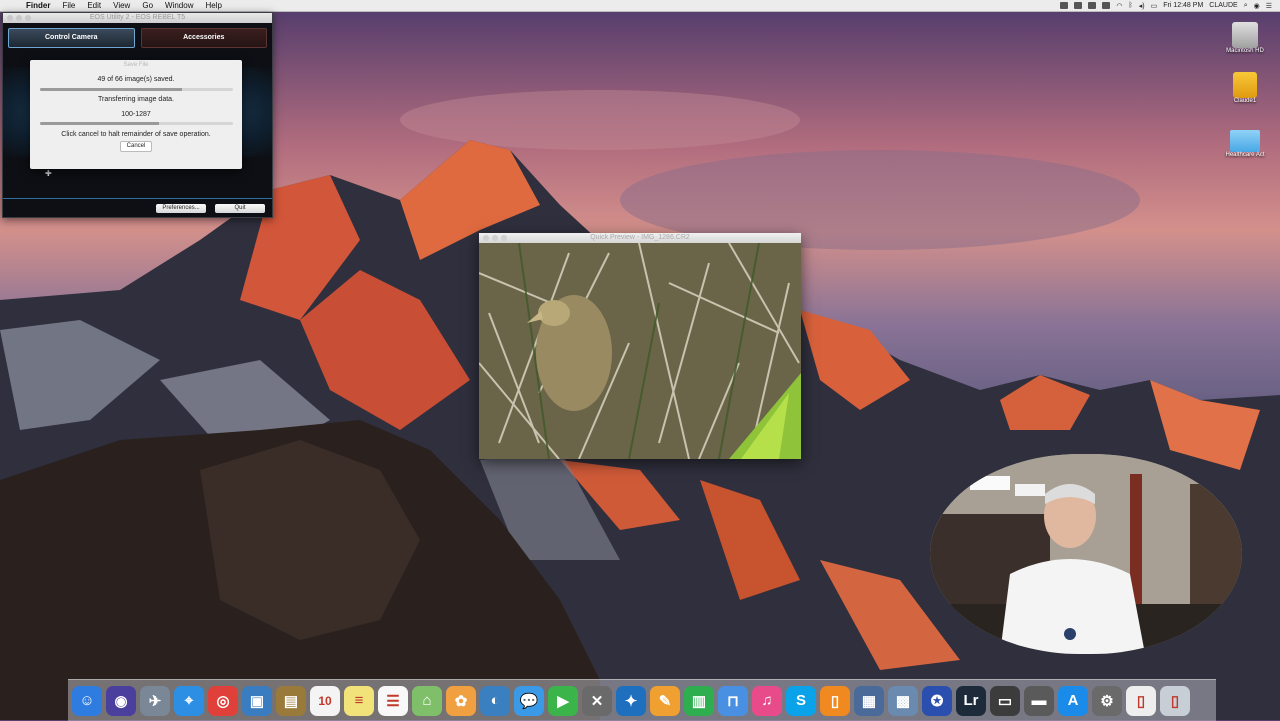  I want to click on preview-photo, so click(640, 351).